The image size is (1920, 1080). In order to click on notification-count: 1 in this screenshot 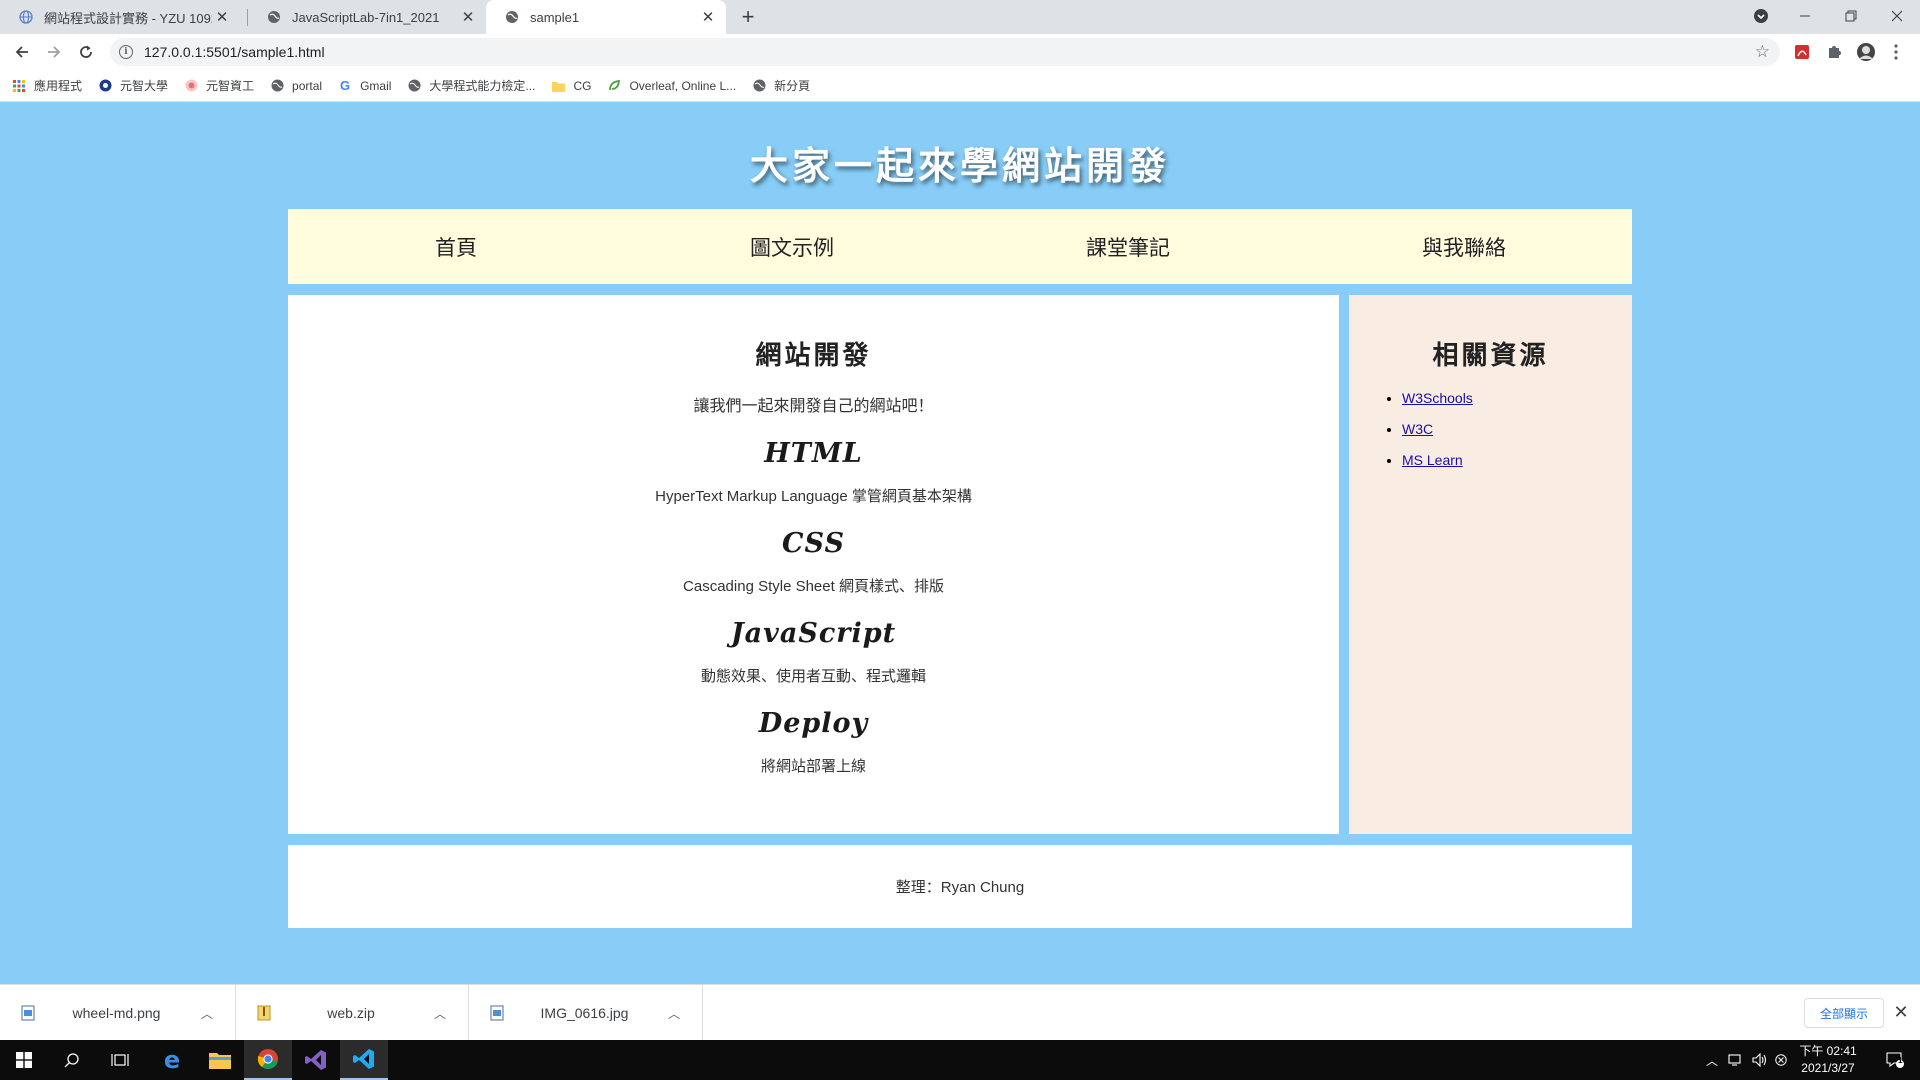, I will do `click(1900, 1060)`.